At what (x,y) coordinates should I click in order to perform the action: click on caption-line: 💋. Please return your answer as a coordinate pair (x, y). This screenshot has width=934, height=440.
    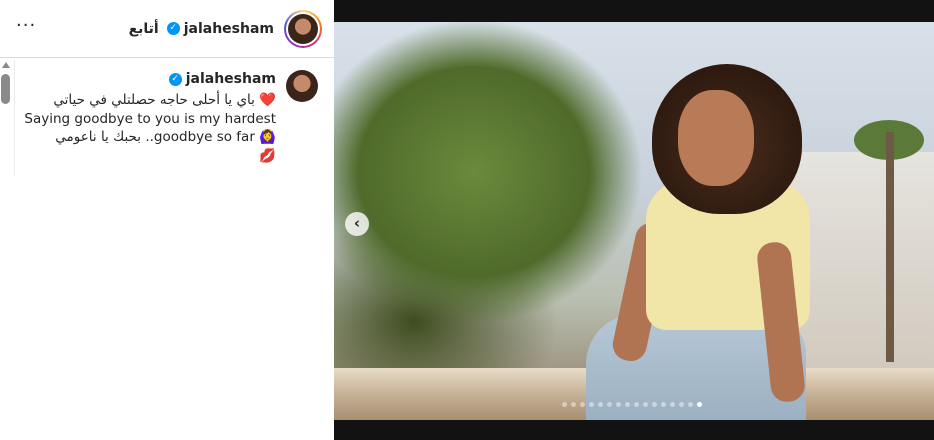
    Looking at the image, I should click on (267, 155).